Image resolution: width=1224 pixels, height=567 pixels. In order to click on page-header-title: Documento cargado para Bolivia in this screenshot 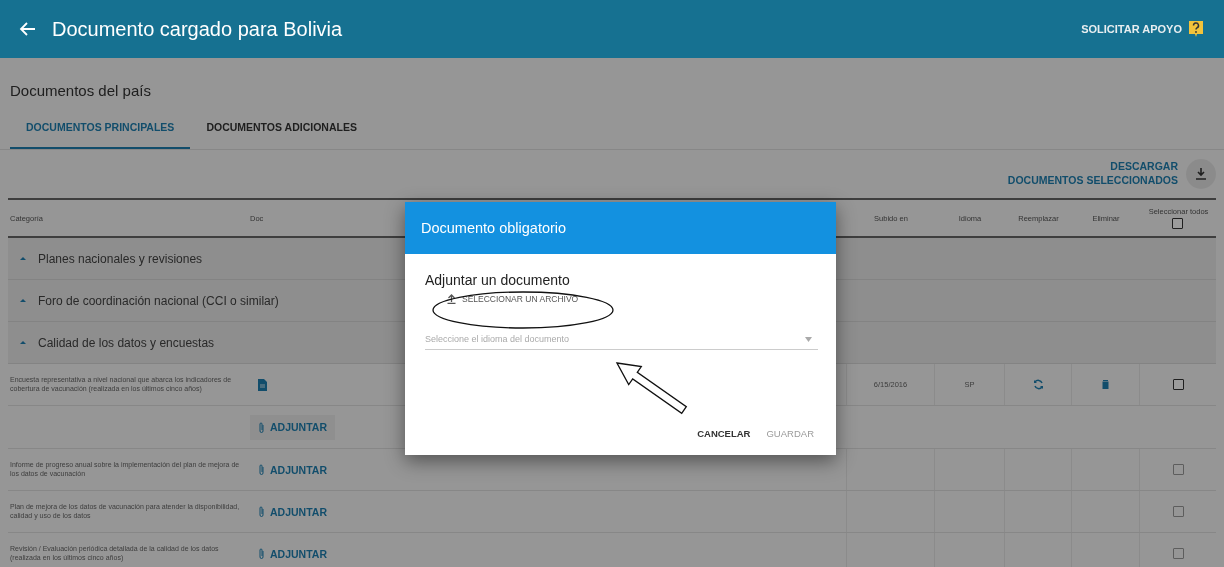, I will do `click(198, 29)`.